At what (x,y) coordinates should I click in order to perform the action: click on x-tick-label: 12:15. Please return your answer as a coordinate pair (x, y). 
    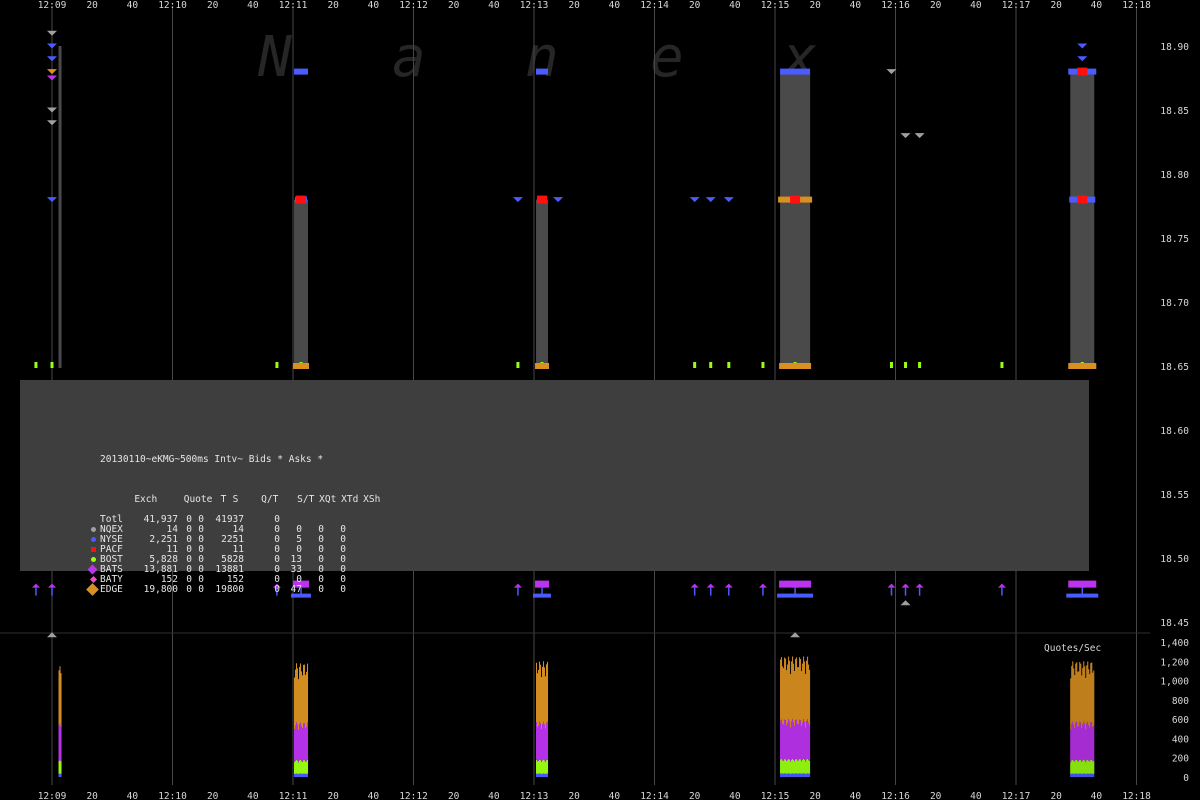
    Looking at the image, I should click on (775, 795).